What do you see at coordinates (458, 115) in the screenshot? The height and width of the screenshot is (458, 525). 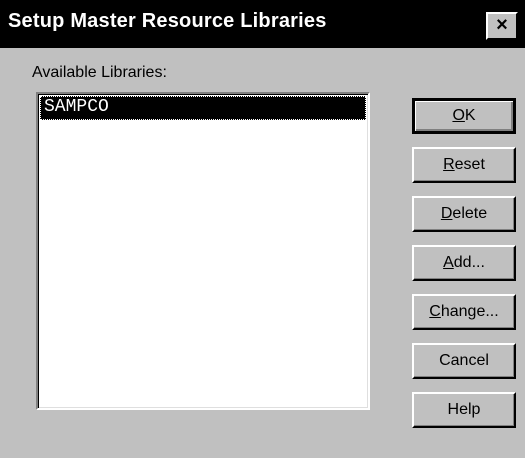 I see `ok-button-mnemonic: O` at bounding box center [458, 115].